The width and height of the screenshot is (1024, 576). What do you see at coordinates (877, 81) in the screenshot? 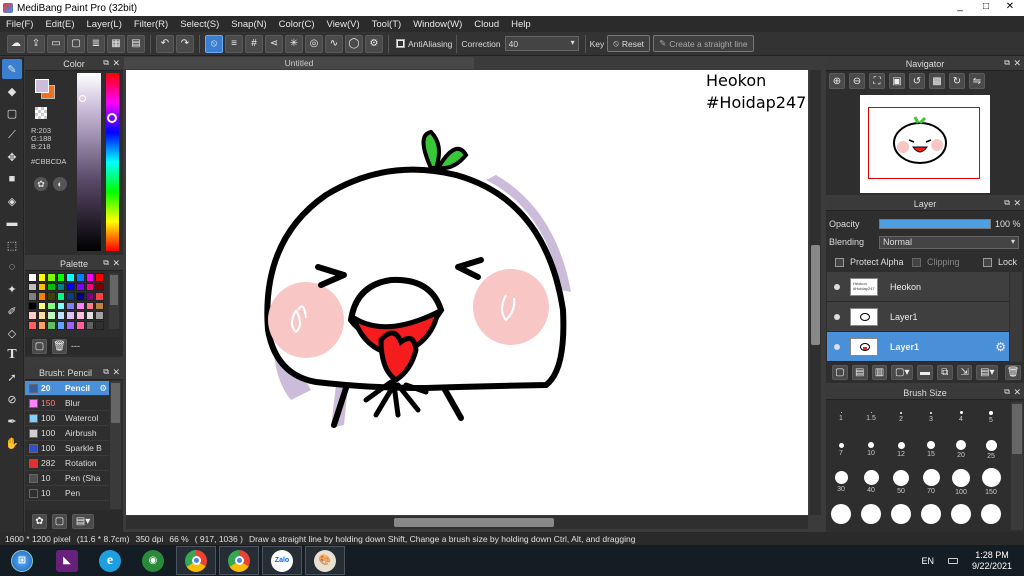
I see `fit-icon: ⛶` at bounding box center [877, 81].